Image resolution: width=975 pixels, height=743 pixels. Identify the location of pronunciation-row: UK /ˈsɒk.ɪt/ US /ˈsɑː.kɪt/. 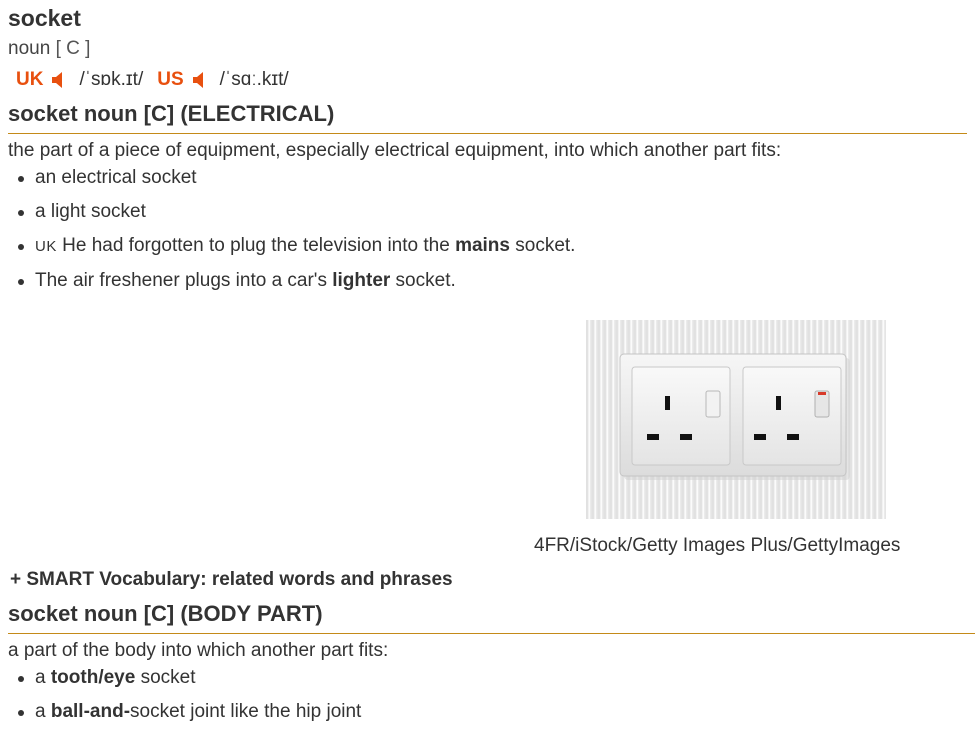
(487, 80).